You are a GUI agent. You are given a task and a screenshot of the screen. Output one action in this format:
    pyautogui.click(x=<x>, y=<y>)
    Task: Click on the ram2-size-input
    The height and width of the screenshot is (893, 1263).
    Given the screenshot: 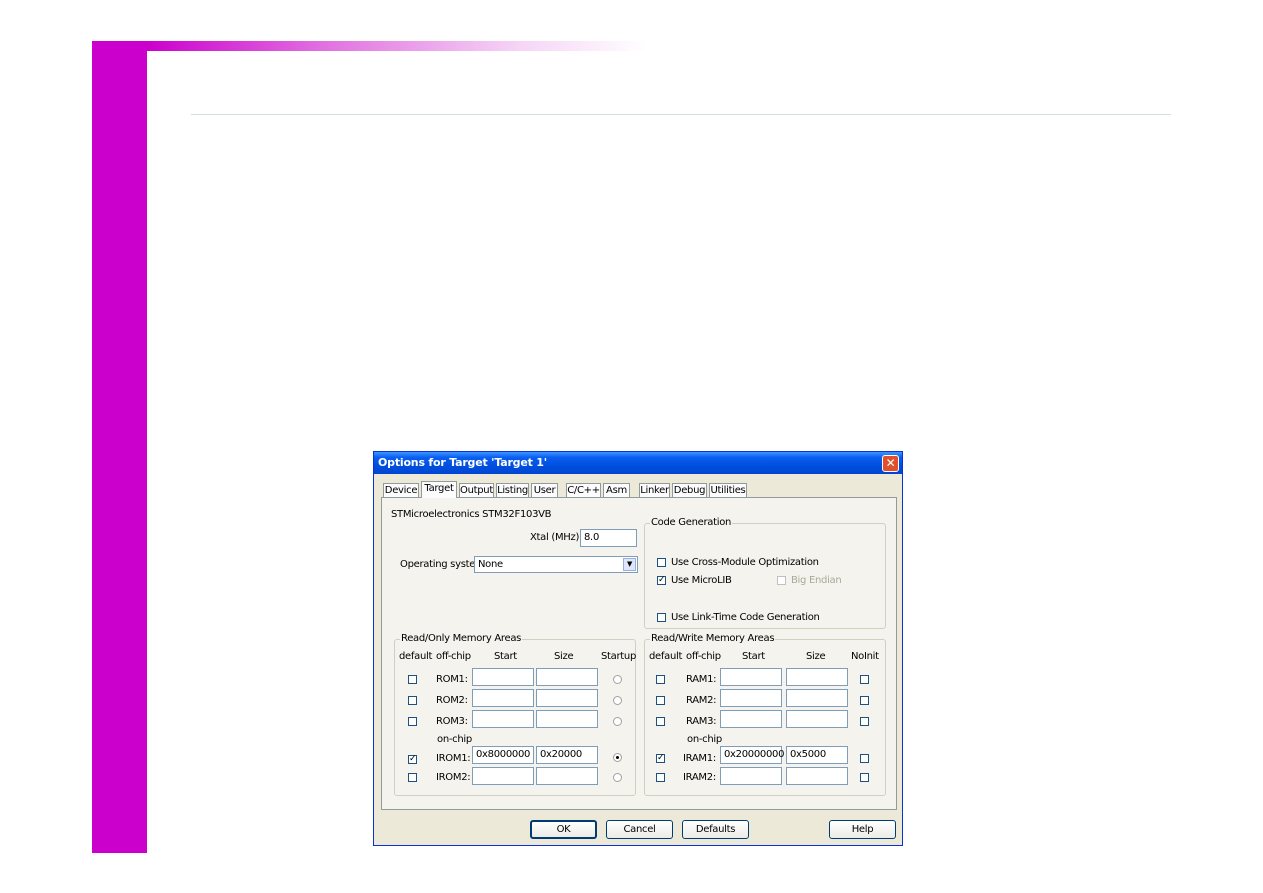 What is the action you would take?
    pyautogui.click(x=817, y=698)
    